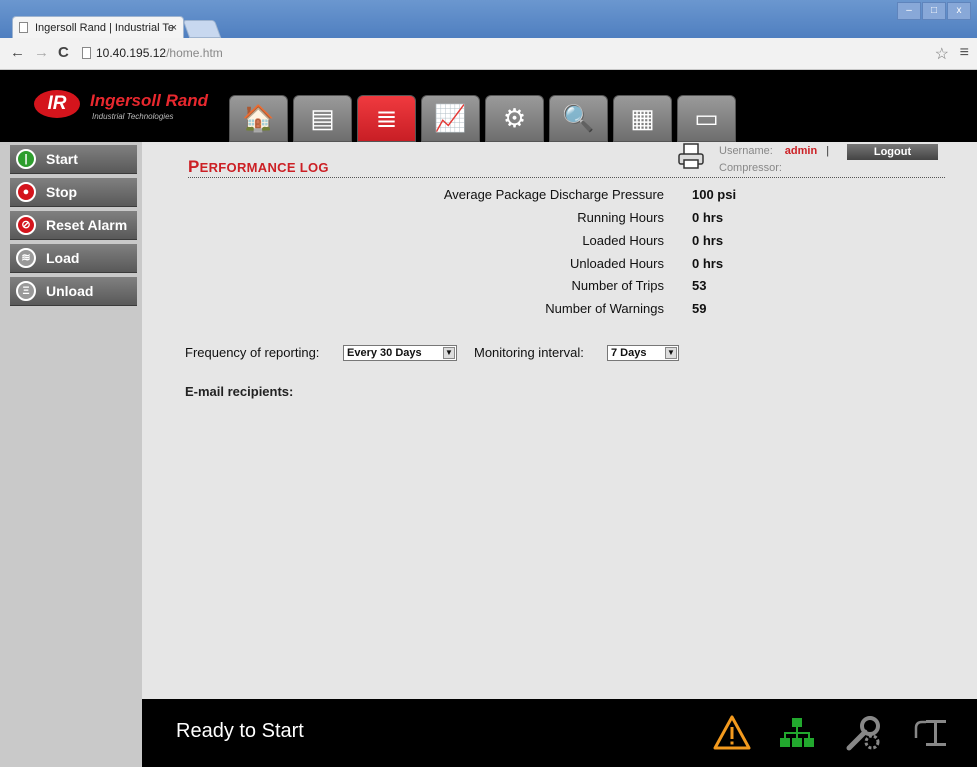 The width and height of the screenshot is (977, 767). I want to click on compressor-label: Compressor:, so click(750, 168).